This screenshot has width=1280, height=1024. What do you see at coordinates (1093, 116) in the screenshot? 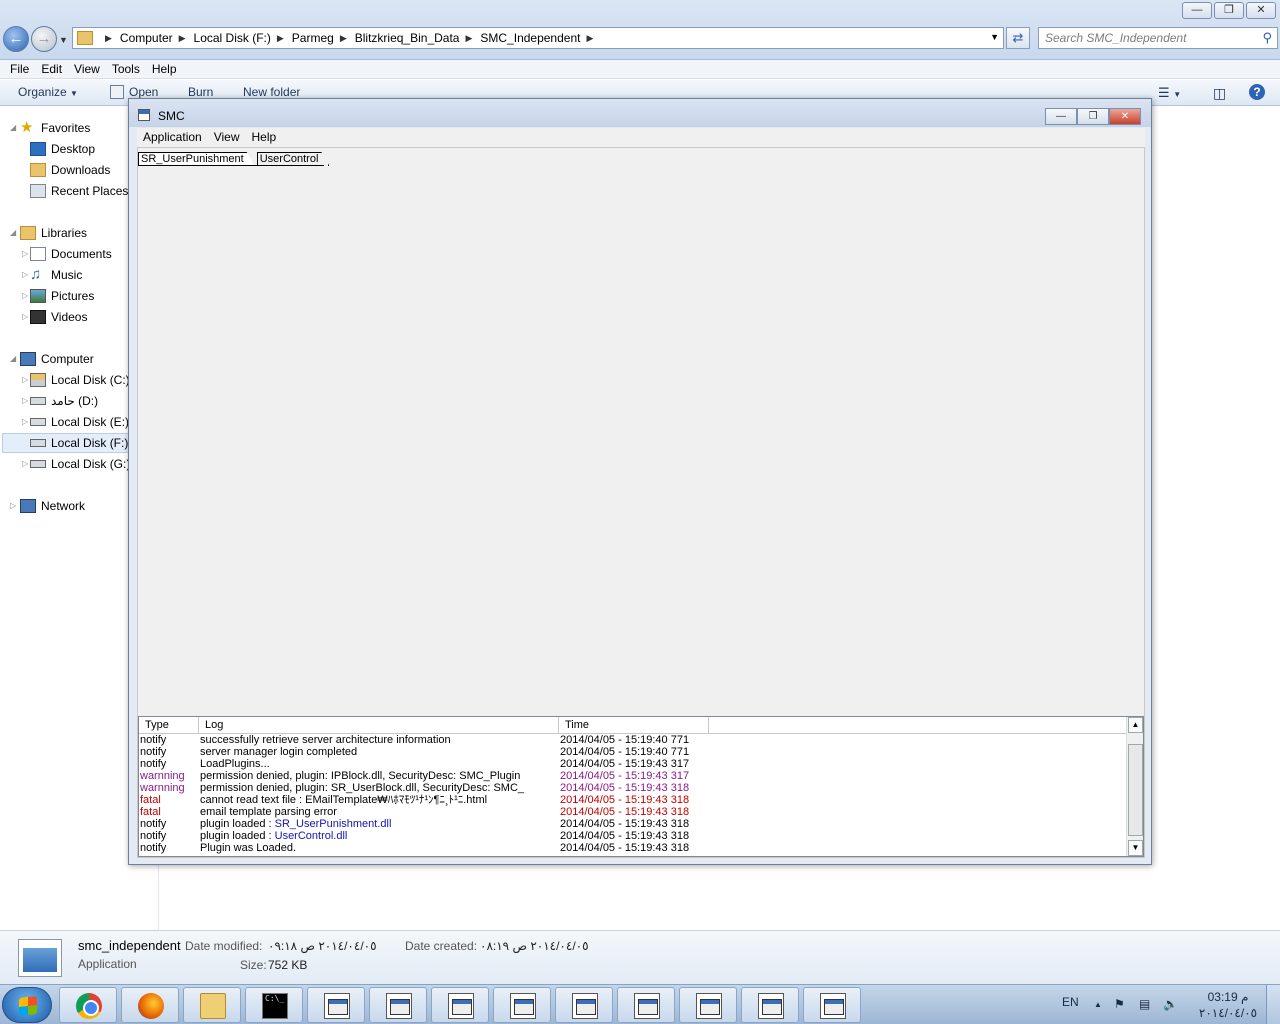
I see `smc-maximize-button: ❐` at bounding box center [1093, 116].